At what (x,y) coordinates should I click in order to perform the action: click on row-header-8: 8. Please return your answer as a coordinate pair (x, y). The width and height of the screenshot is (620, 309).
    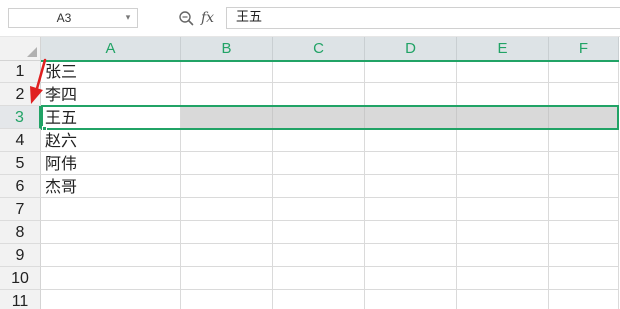
    Looking at the image, I should click on (20, 232).